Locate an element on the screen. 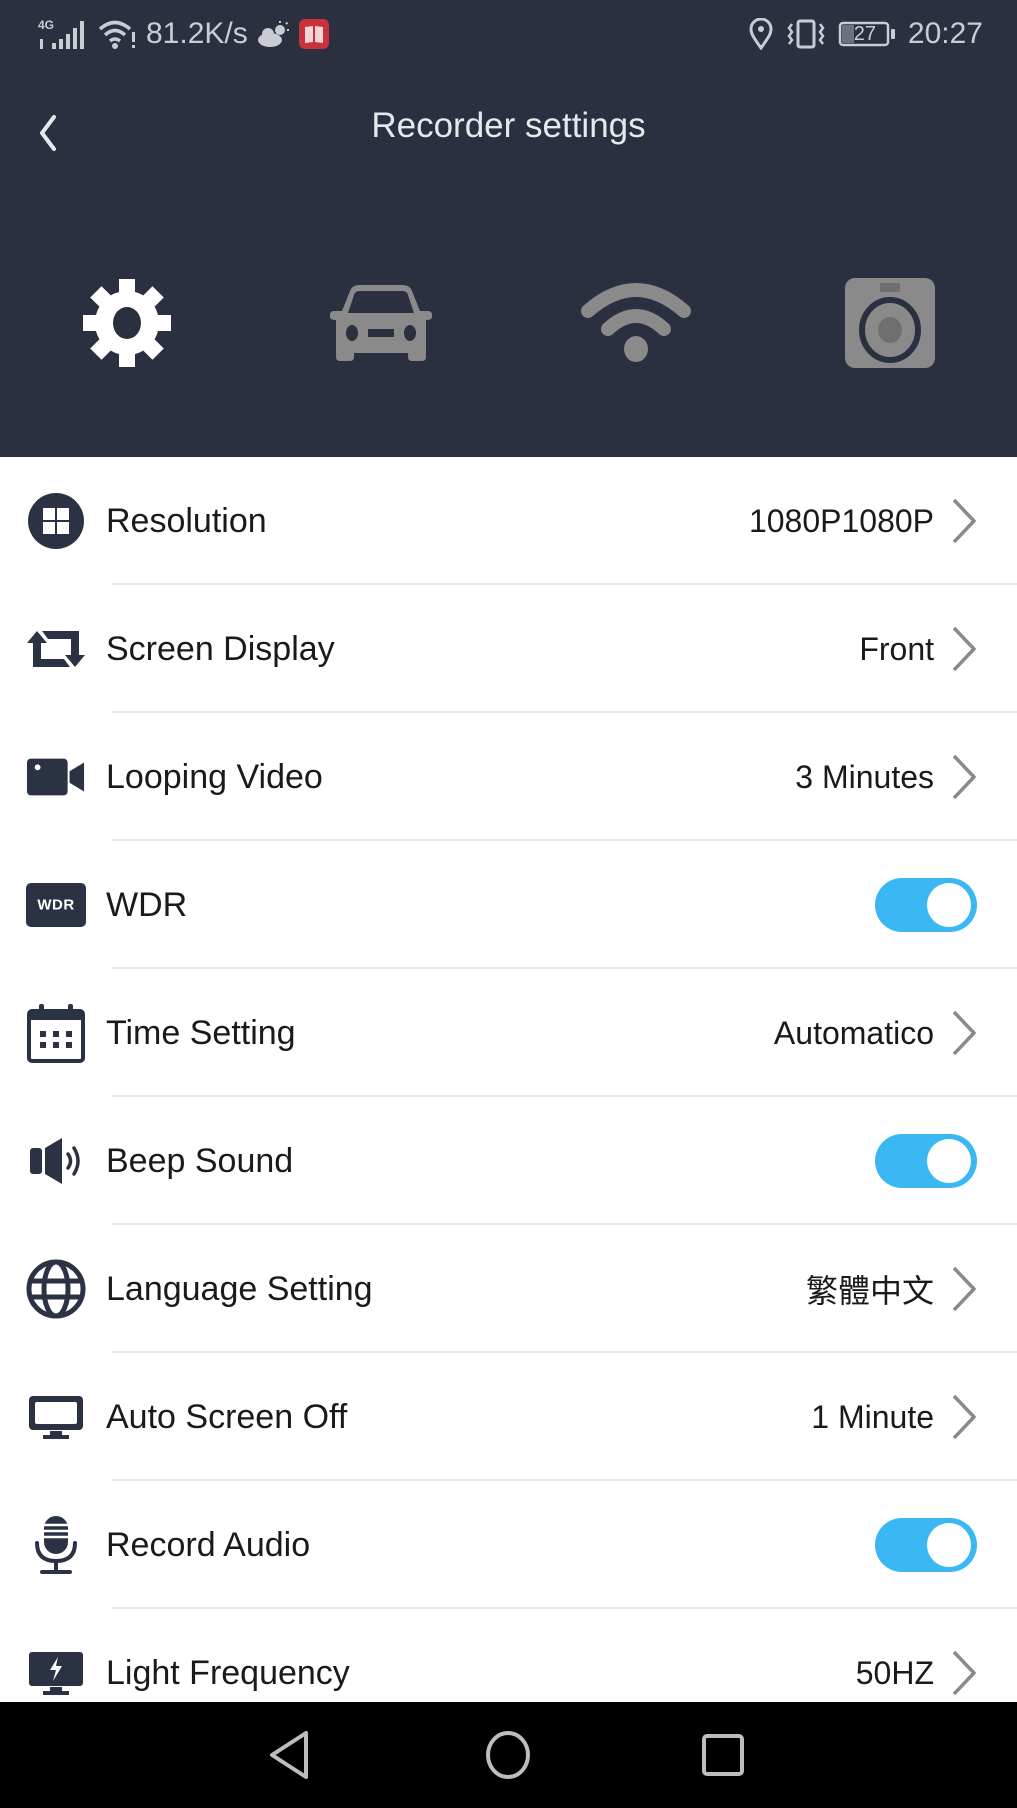  setting-label: WDR is located at coordinates (147, 904).